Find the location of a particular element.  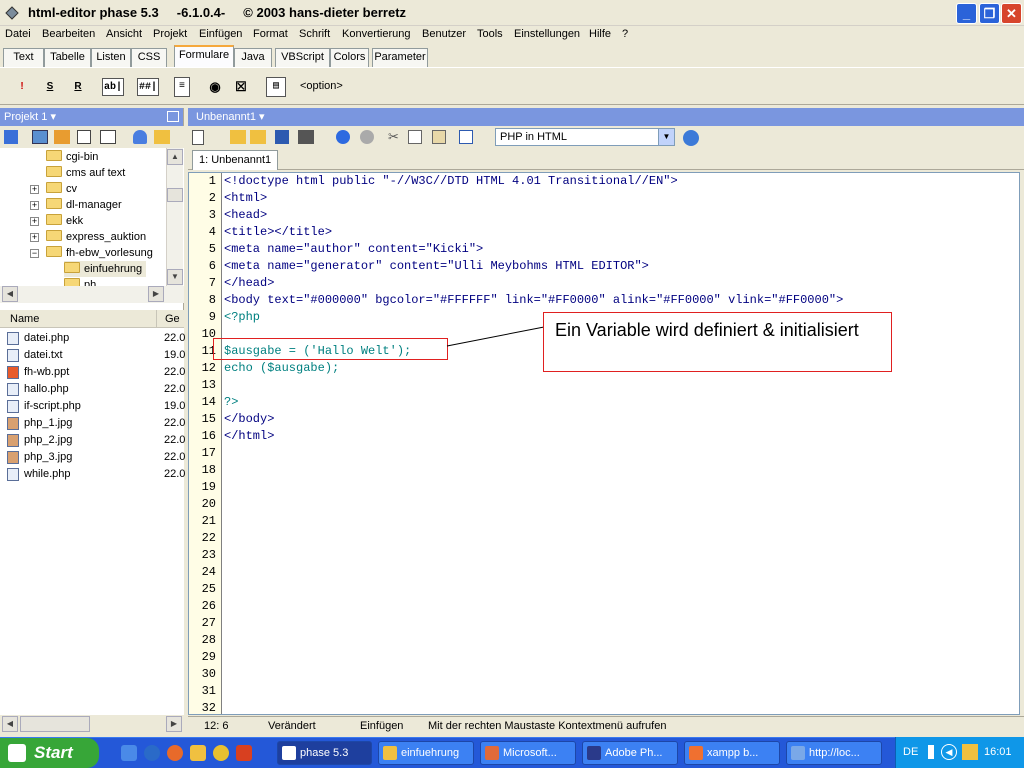

radio-button-icon: ◉ is located at coordinates (215, 87).